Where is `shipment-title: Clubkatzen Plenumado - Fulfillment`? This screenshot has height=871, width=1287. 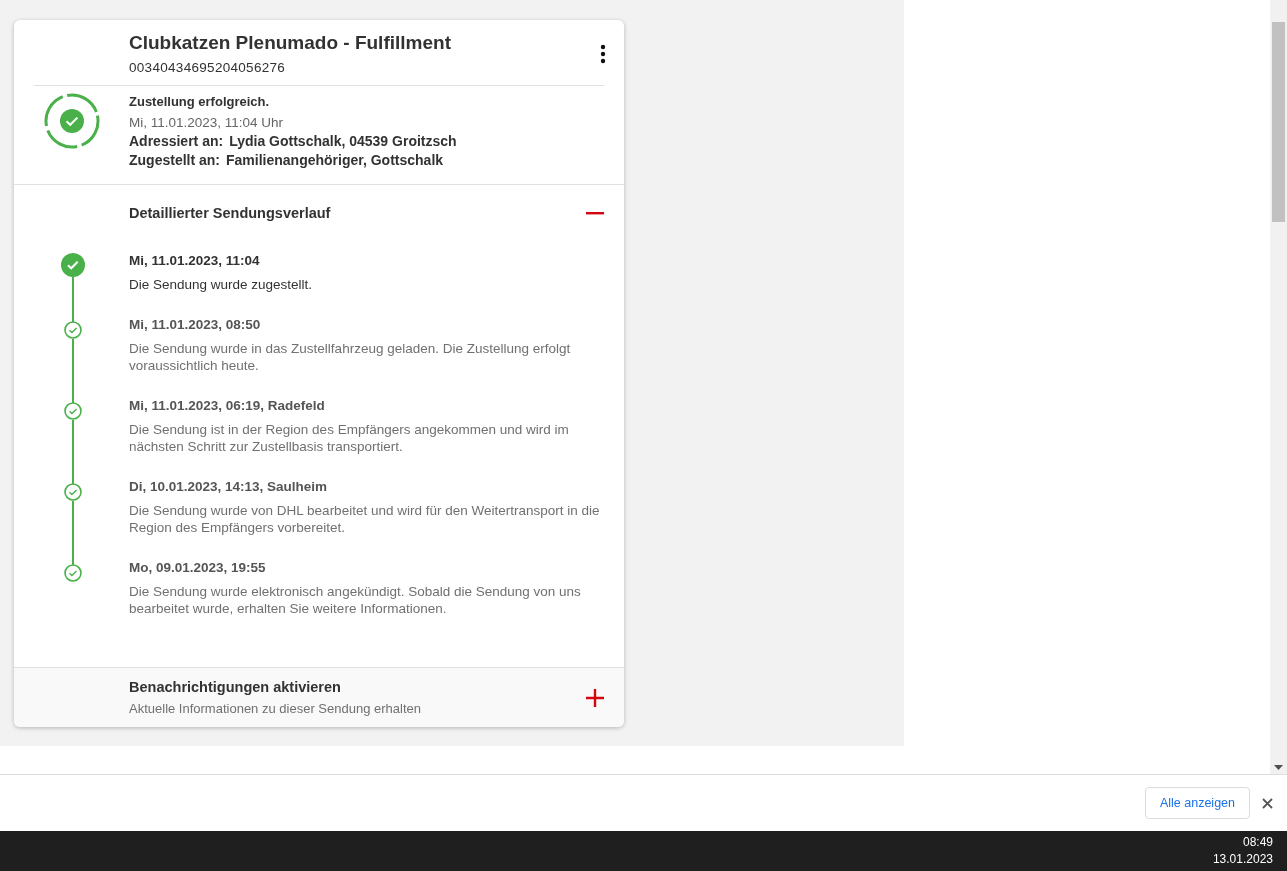 shipment-title: Clubkatzen Plenumado - Fulfillment is located at coordinates (290, 43).